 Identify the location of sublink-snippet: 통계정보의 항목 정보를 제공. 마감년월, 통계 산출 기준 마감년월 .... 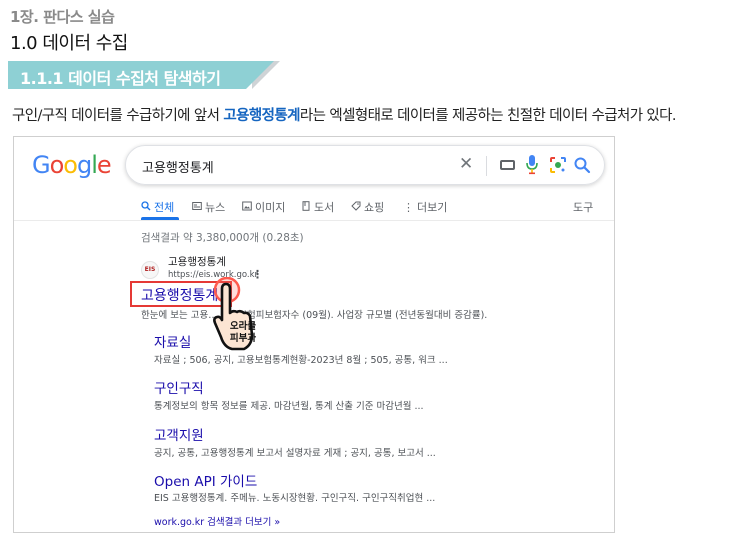
(289, 406).